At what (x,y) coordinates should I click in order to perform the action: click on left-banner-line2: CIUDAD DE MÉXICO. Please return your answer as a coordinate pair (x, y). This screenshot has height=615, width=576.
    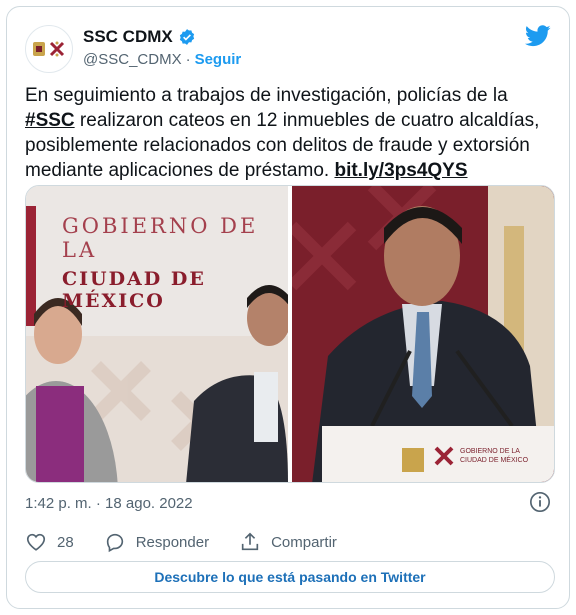
    Looking at the image, I should click on (134, 290).